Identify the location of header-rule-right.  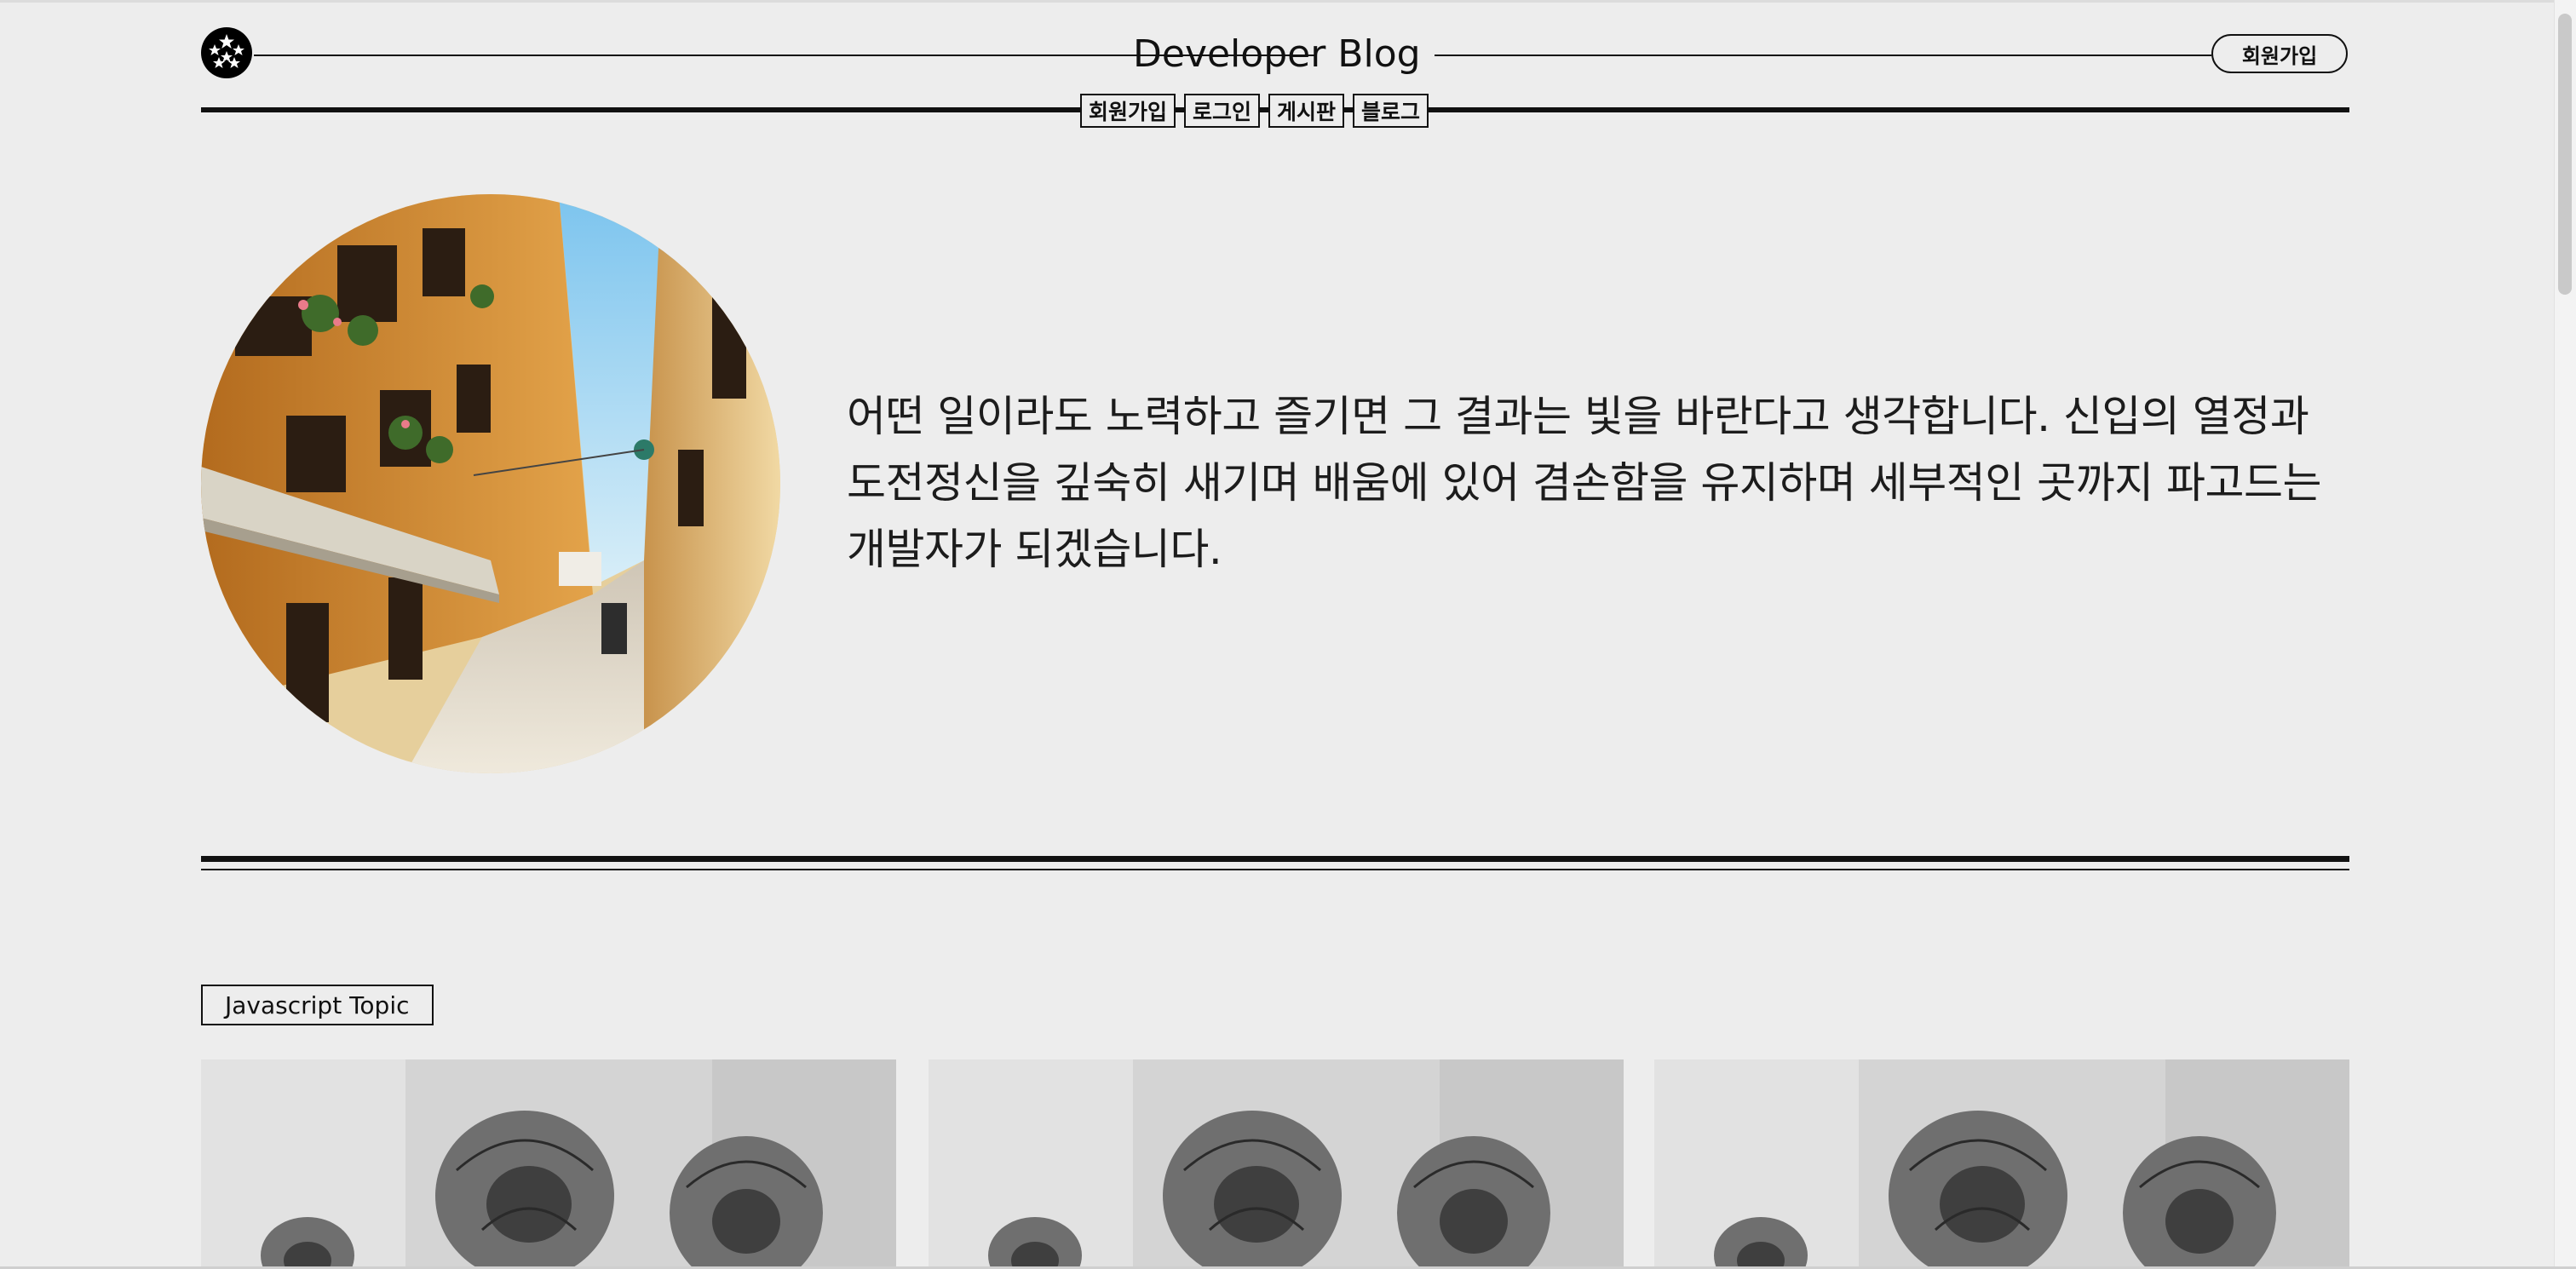
(1823, 55).